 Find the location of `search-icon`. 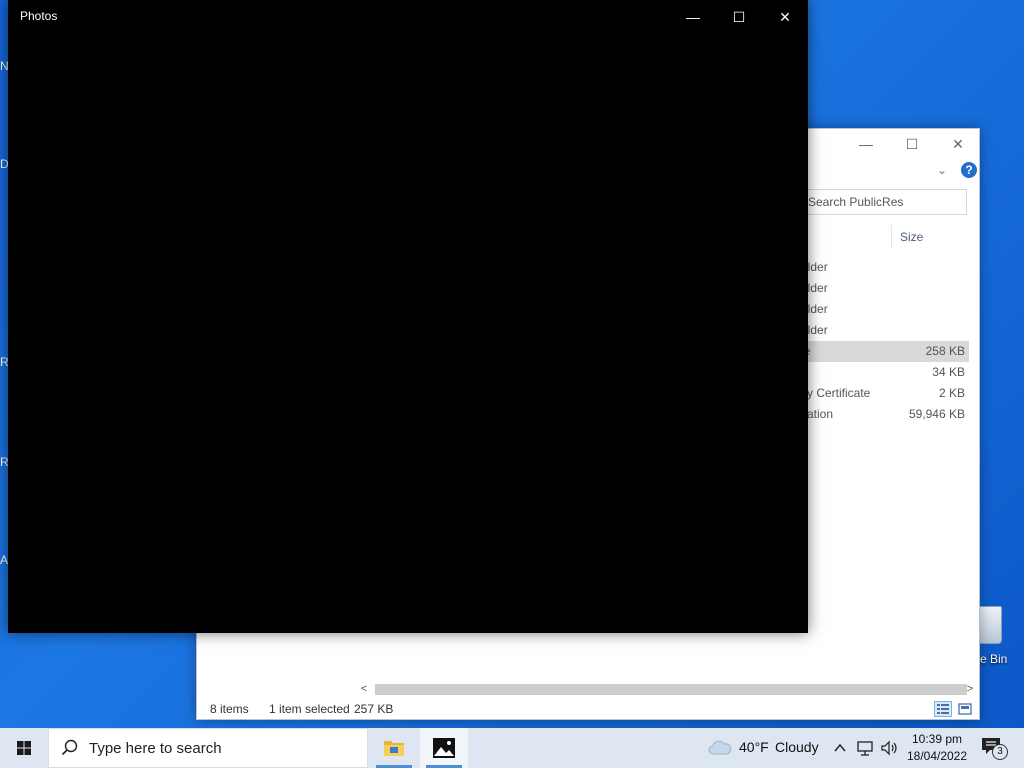

search-icon is located at coordinates (69, 747).